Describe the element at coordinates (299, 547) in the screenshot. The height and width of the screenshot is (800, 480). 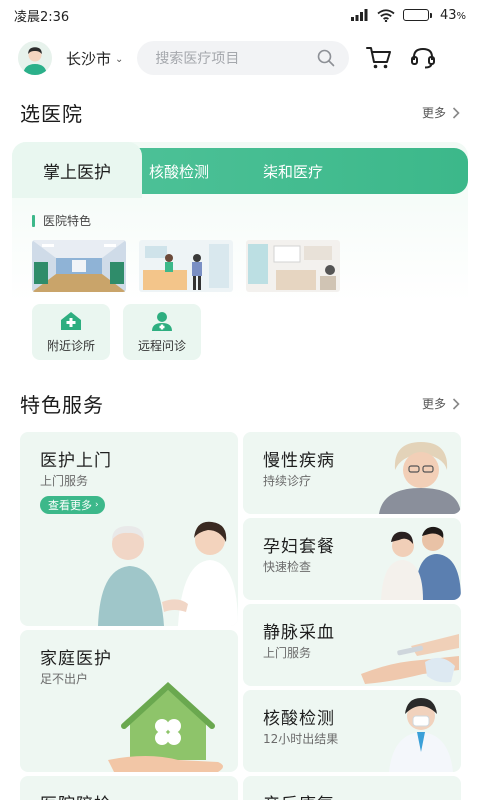
I see `card-title: 孕妇套餐` at that location.